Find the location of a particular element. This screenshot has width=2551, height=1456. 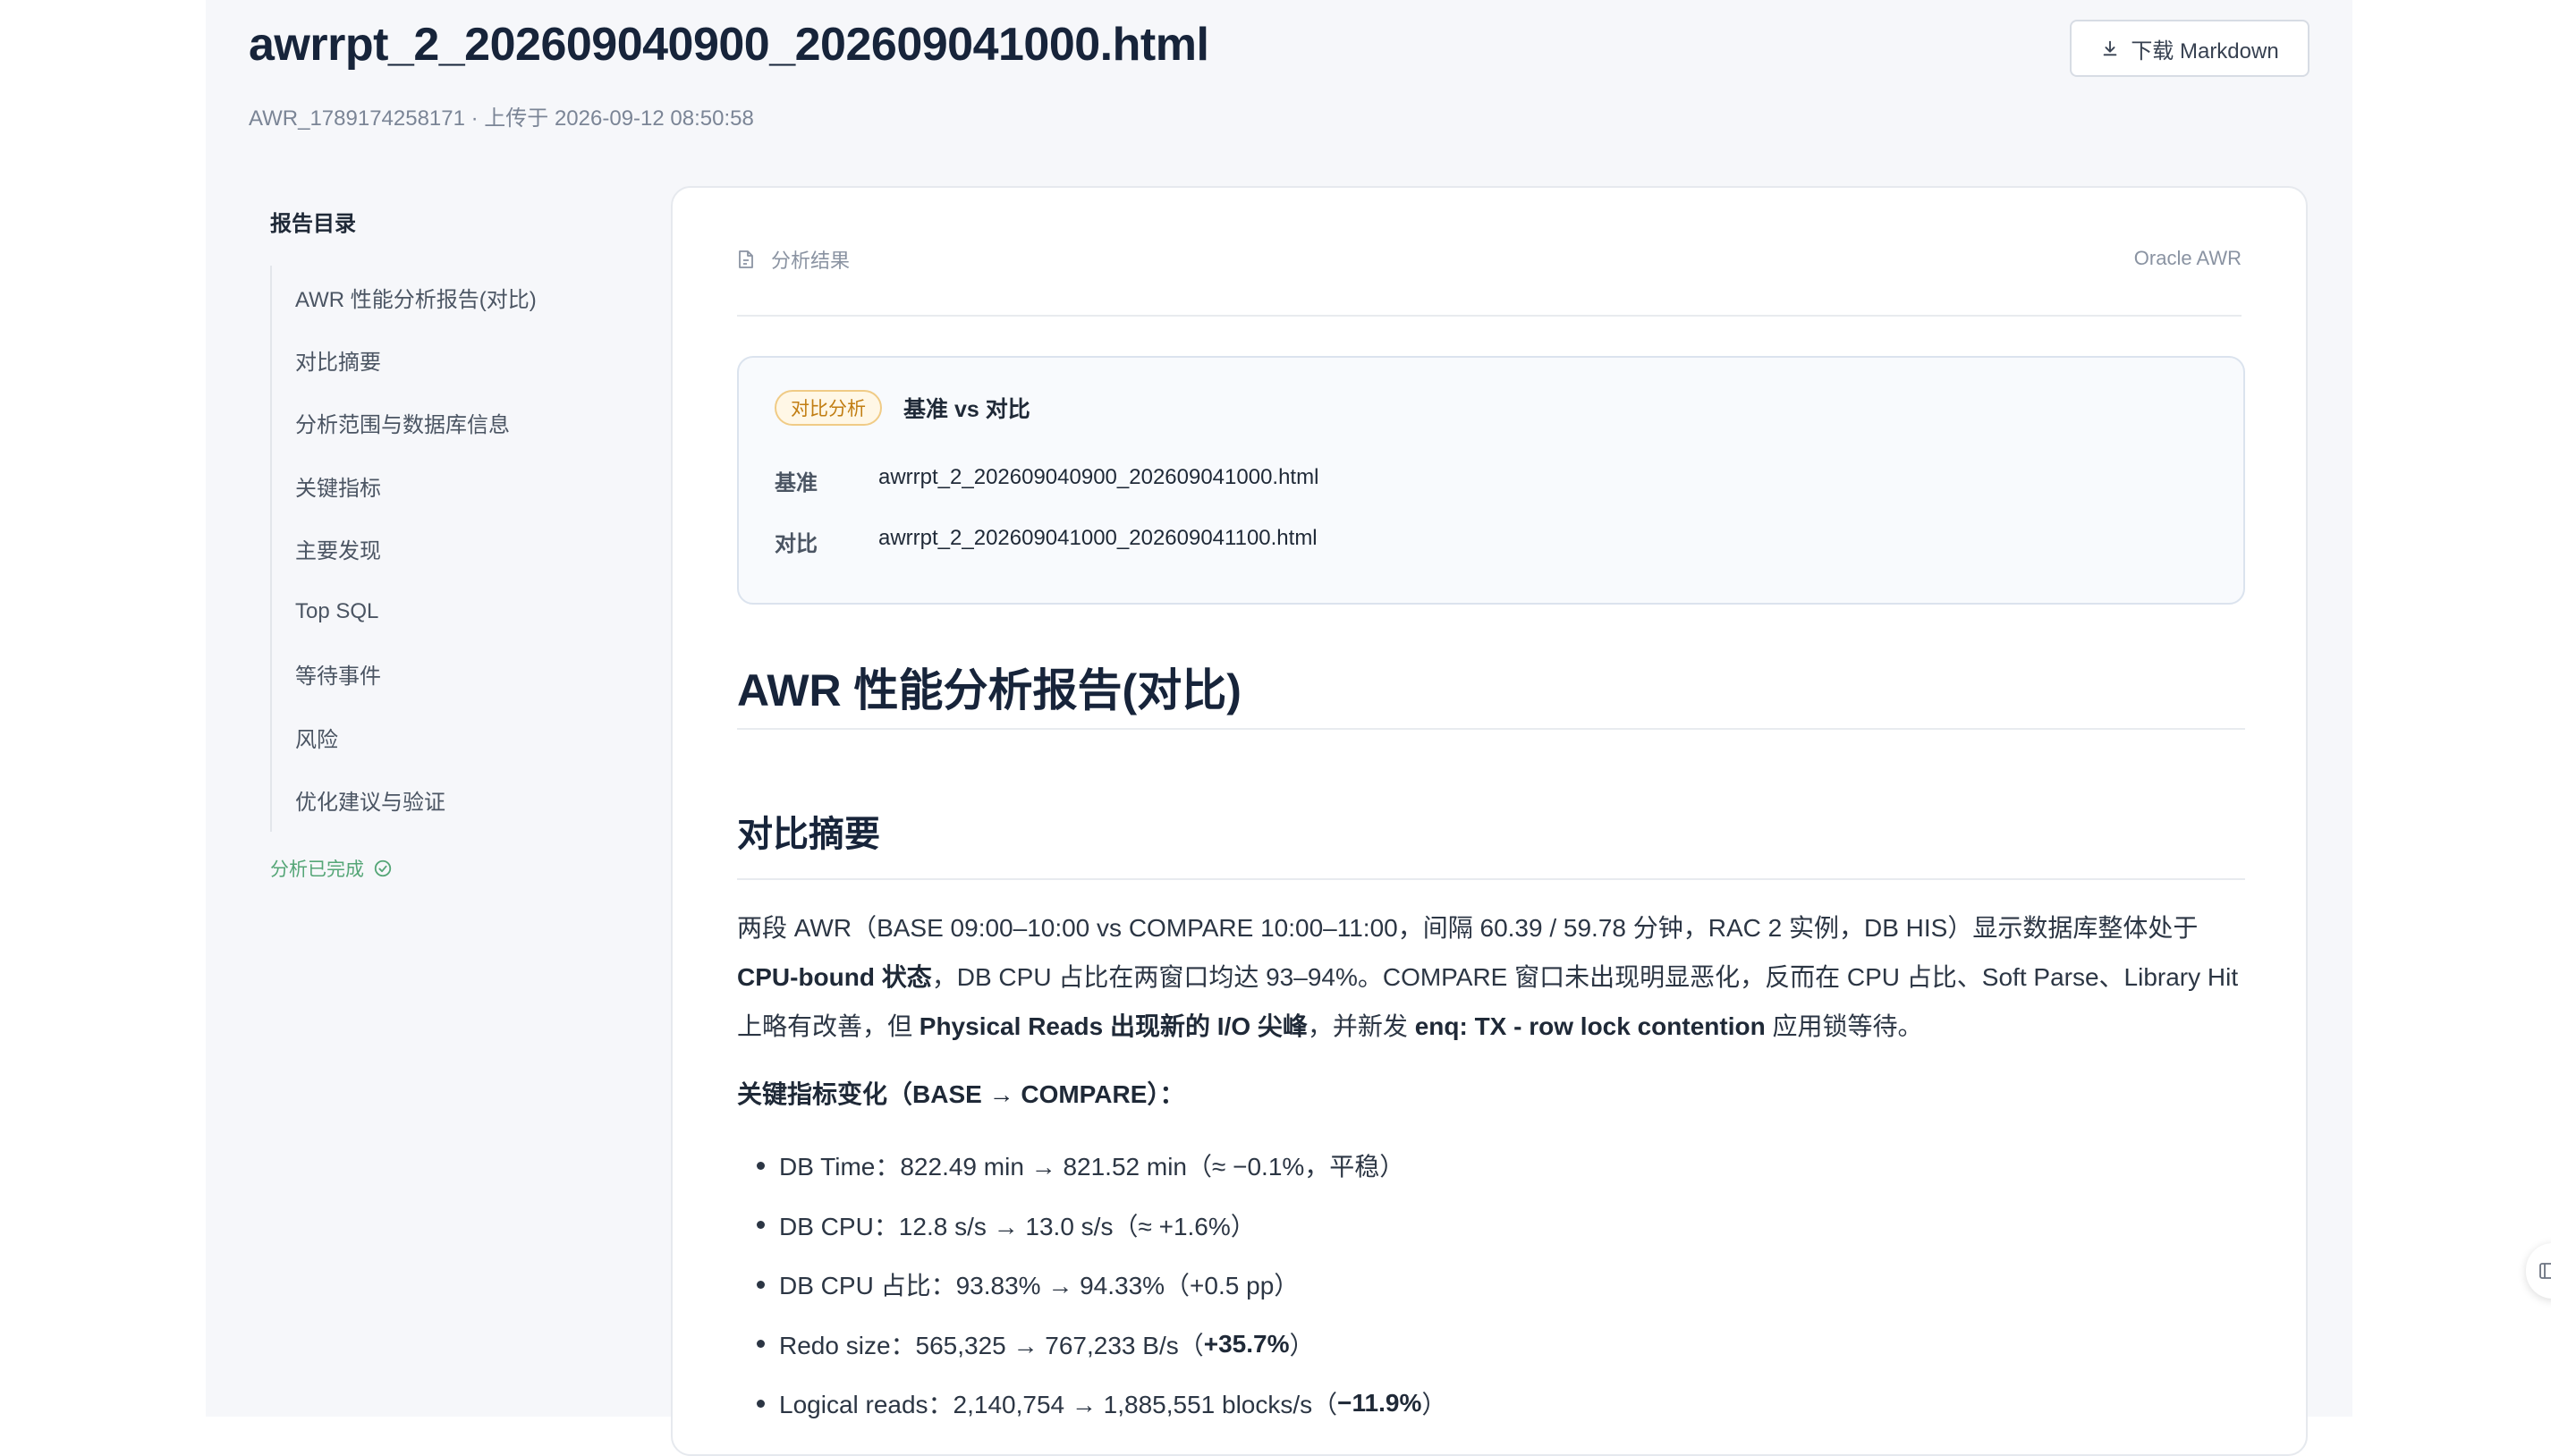

list-item-bold: −11.9% is located at coordinates (1380, 1403).